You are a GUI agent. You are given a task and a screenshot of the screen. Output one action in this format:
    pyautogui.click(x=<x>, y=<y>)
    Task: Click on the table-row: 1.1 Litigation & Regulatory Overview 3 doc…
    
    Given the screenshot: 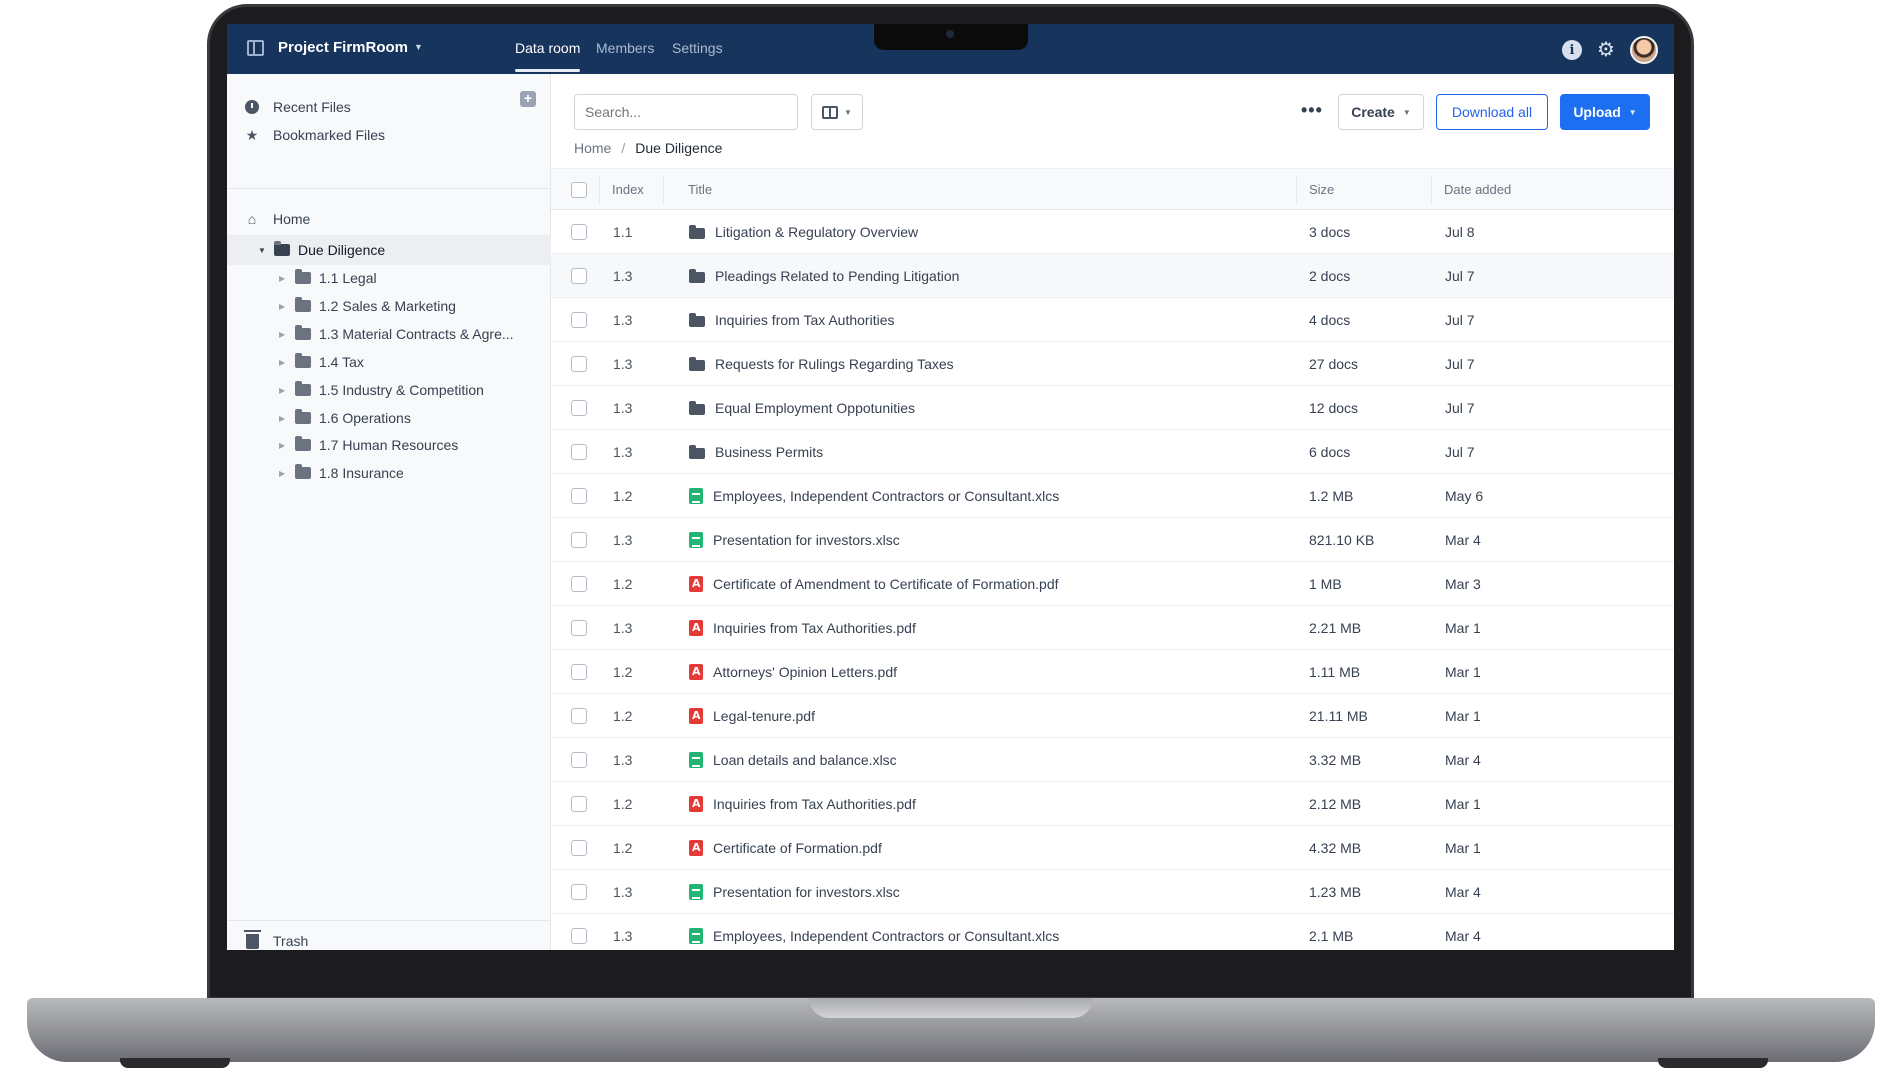 What is the action you would take?
    pyautogui.click(x=1112, y=232)
    